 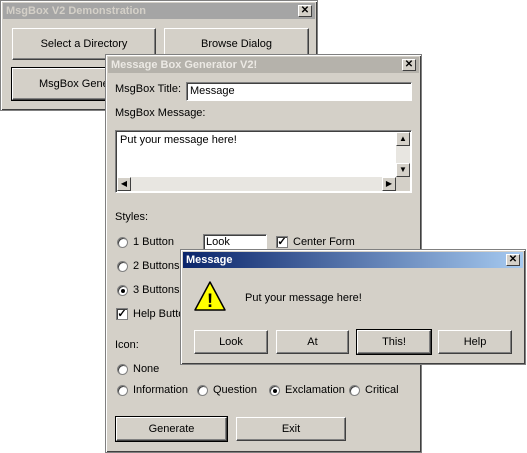 What do you see at coordinates (256, 184) in the screenshot?
I see `horizontal-scrollbar: ◀ ▶` at bounding box center [256, 184].